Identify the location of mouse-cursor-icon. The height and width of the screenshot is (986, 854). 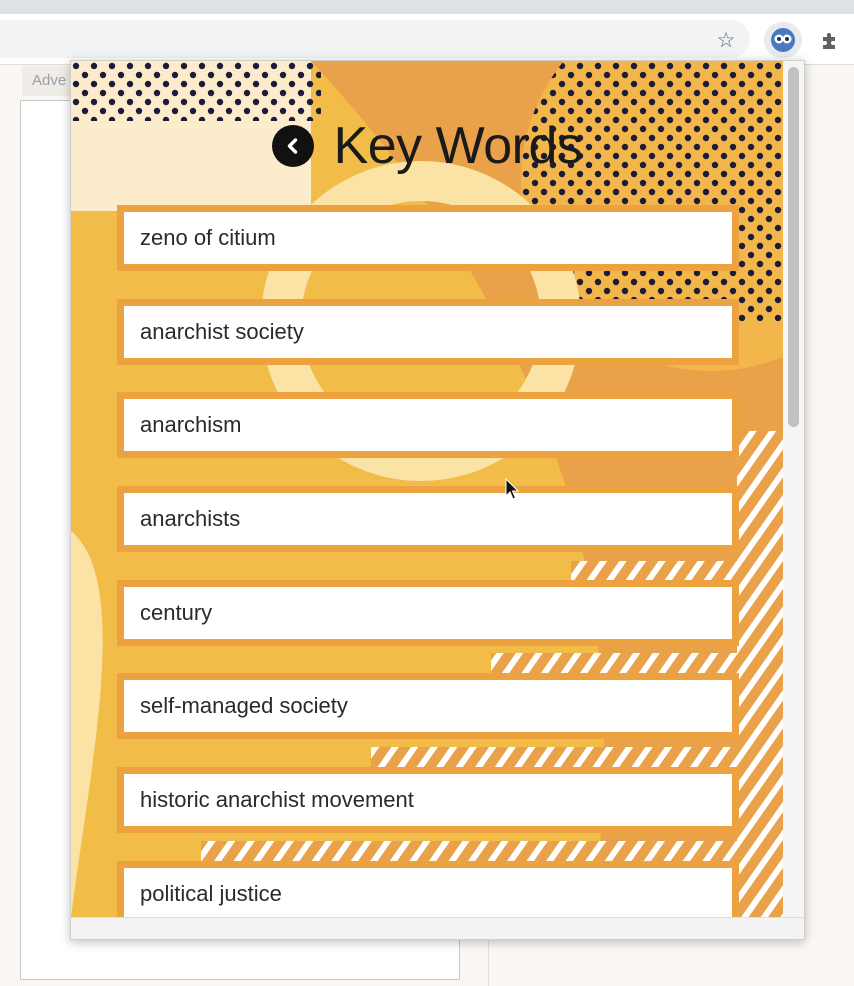
(512, 489).